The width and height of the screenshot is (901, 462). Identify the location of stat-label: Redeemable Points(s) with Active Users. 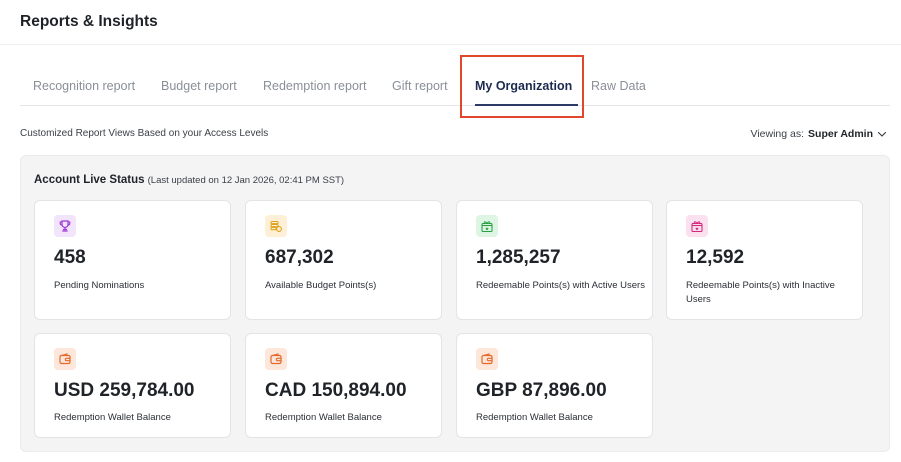
(560, 285).